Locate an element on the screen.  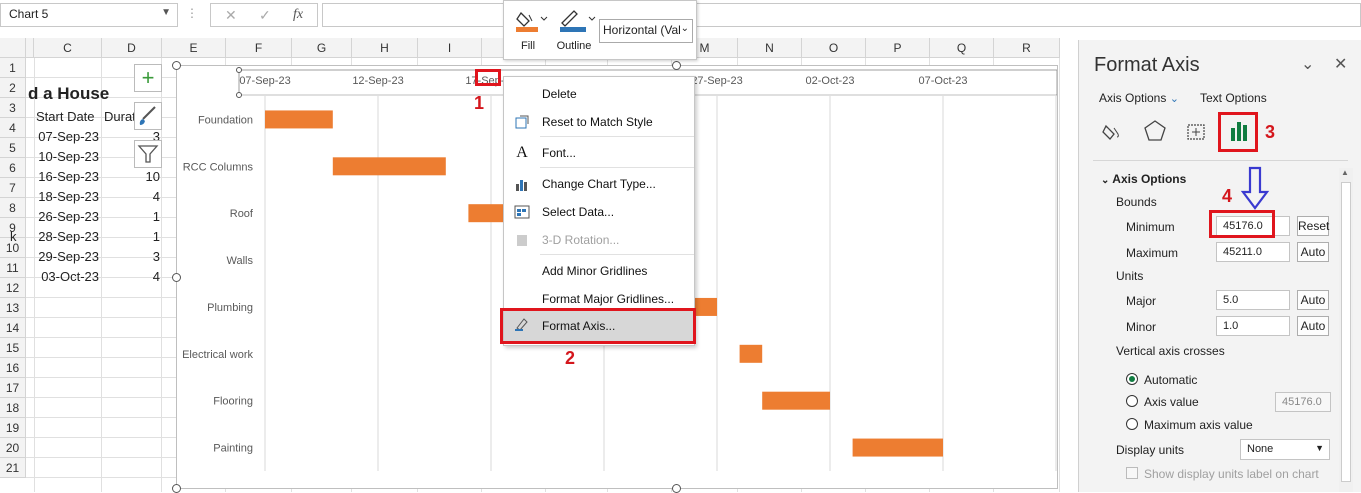
row-header-13: 13 is located at coordinates (13, 308).